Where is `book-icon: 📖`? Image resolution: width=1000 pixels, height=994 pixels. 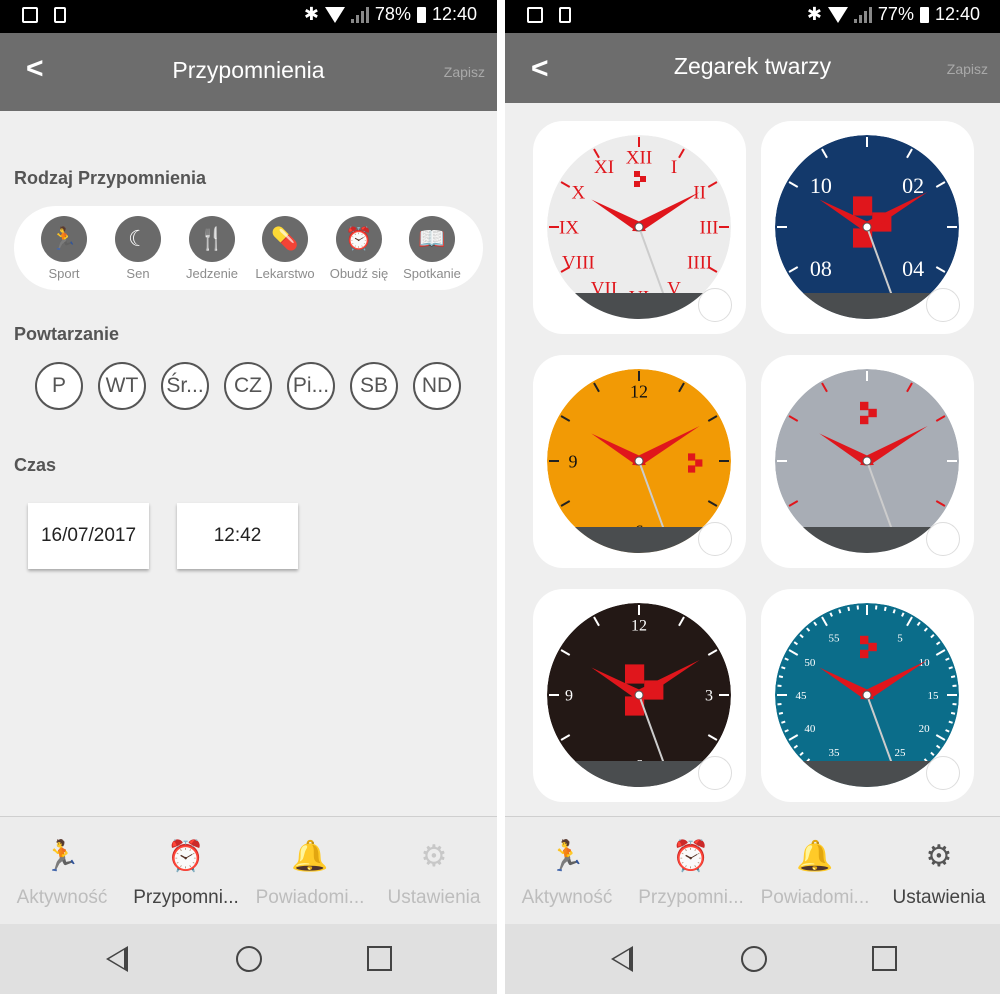
book-icon: 📖 is located at coordinates (432, 239).